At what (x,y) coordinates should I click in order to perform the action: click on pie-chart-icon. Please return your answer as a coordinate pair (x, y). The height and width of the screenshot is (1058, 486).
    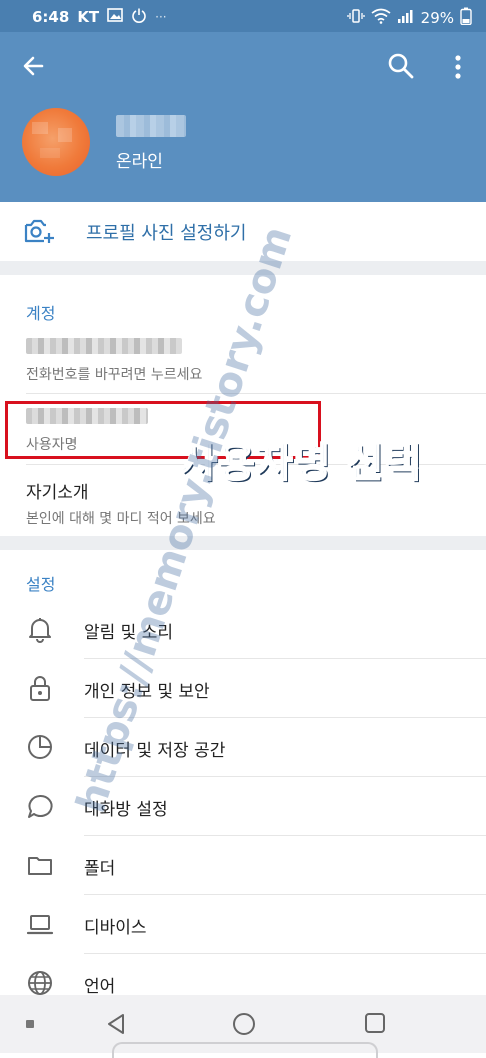
    Looking at the image, I should click on (40, 747).